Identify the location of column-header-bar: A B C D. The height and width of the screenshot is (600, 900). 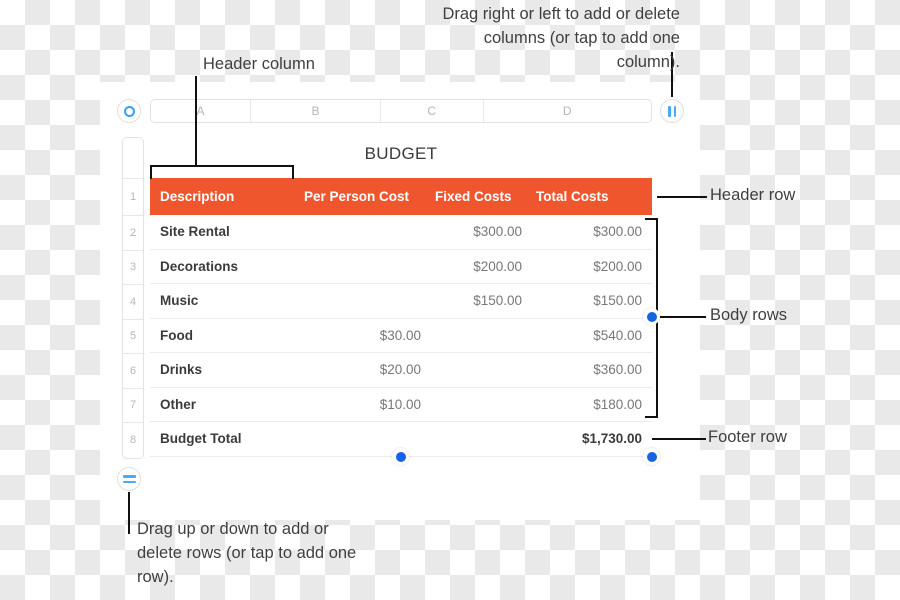
(401, 111).